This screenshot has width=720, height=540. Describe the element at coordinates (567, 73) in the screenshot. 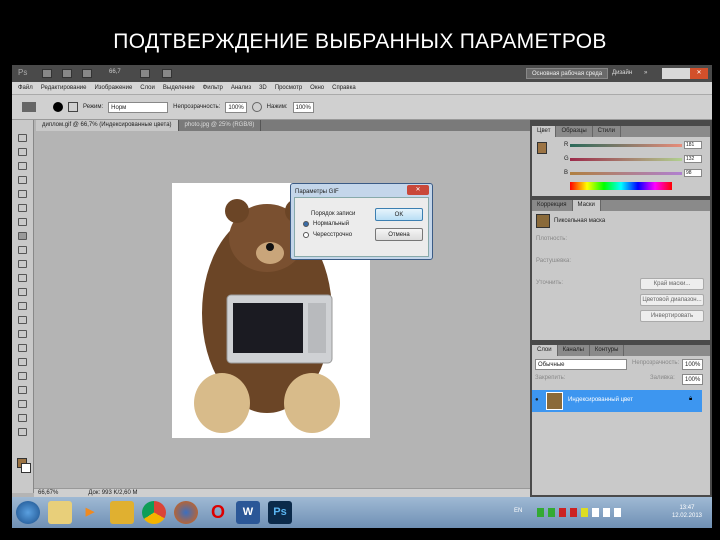

I see `workspace-button: Основная рабочая среда` at that location.